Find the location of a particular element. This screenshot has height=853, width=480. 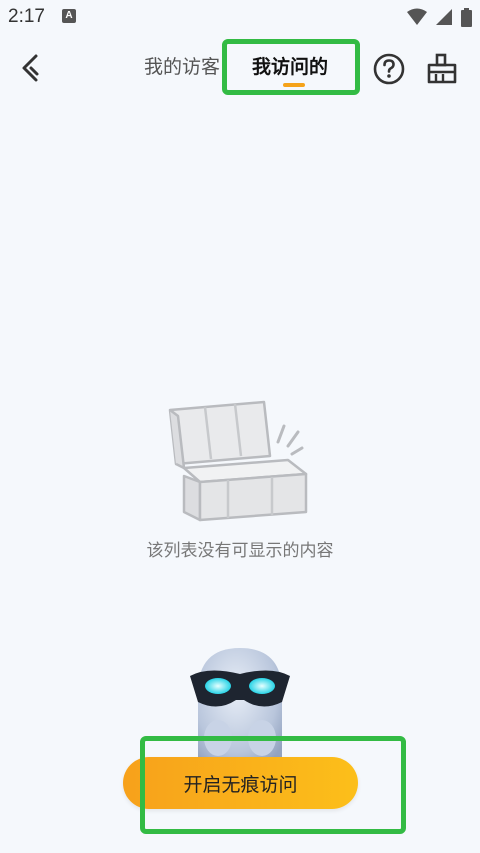

tab-my-visitors: 我的访客 is located at coordinates (182, 65).